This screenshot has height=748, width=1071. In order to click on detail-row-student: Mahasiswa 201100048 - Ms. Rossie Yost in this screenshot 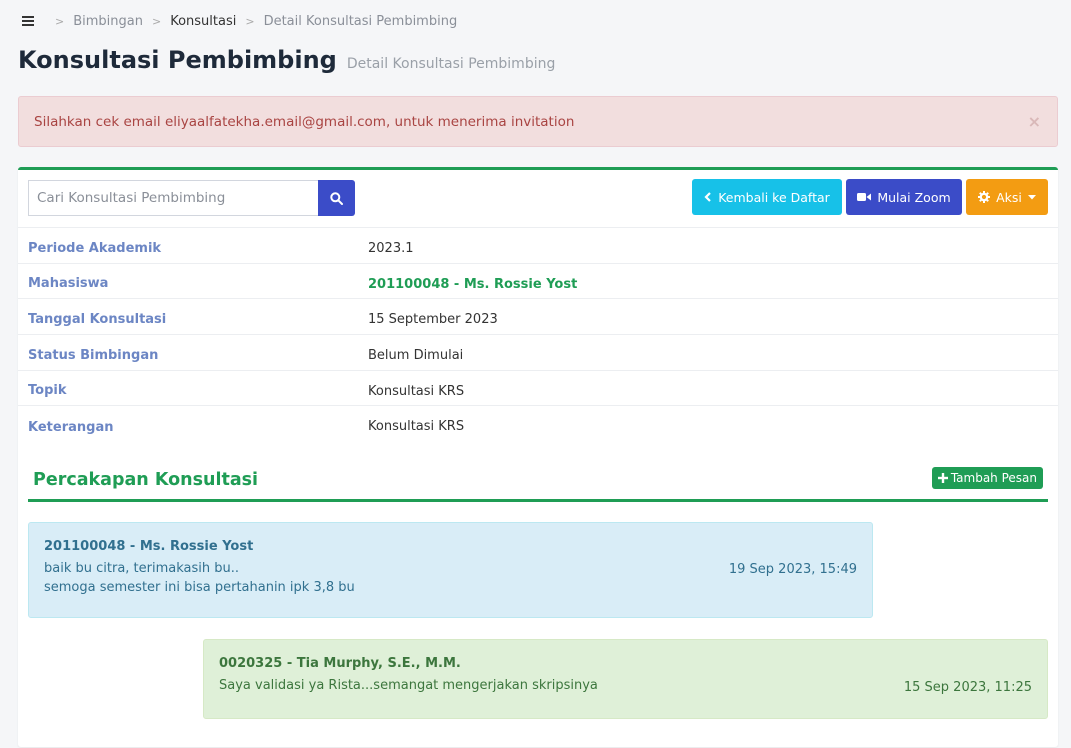, I will do `click(538, 282)`.